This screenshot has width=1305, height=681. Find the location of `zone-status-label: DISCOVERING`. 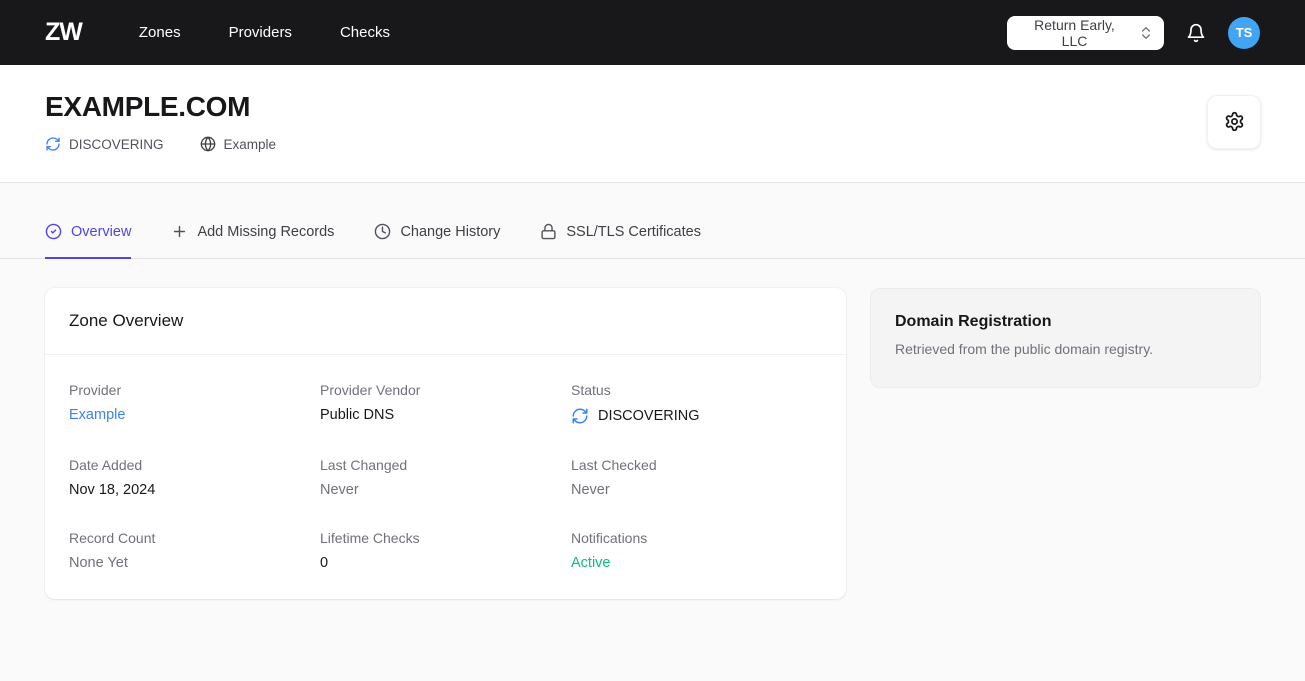

zone-status-label: DISCOVERING is located at coordinates (116, 144).